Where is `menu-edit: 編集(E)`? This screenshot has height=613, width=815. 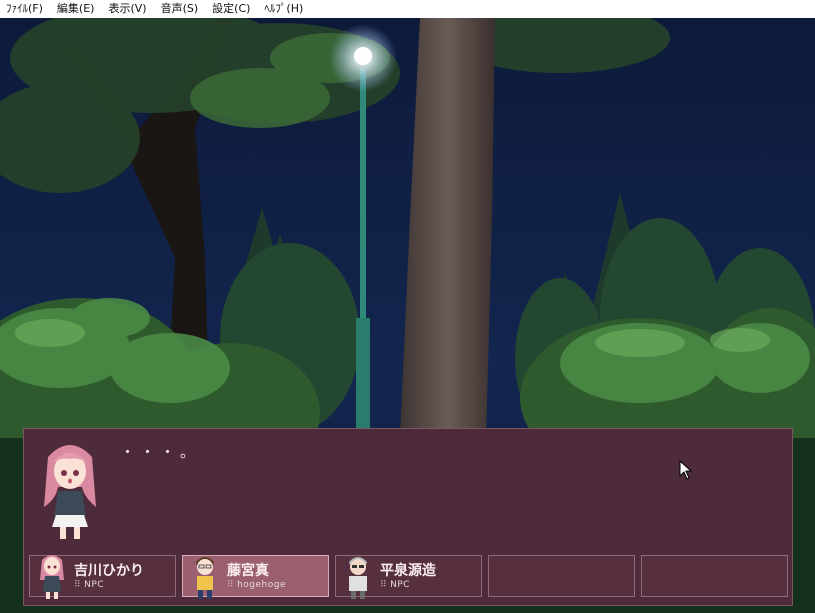 menu-edit: 編集(E) is located at coordinates (76, 9).